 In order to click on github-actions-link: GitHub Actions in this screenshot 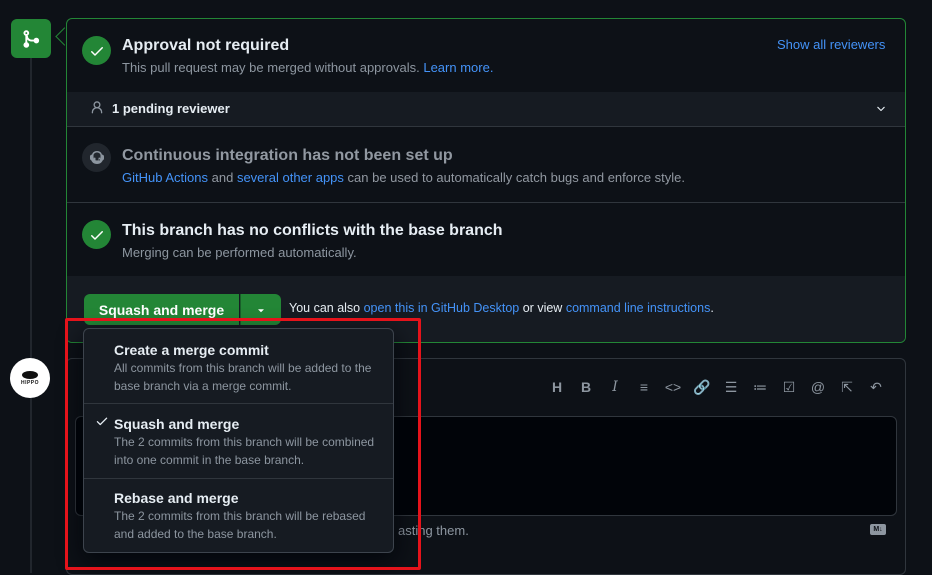, I will do `click(165, 177)`.